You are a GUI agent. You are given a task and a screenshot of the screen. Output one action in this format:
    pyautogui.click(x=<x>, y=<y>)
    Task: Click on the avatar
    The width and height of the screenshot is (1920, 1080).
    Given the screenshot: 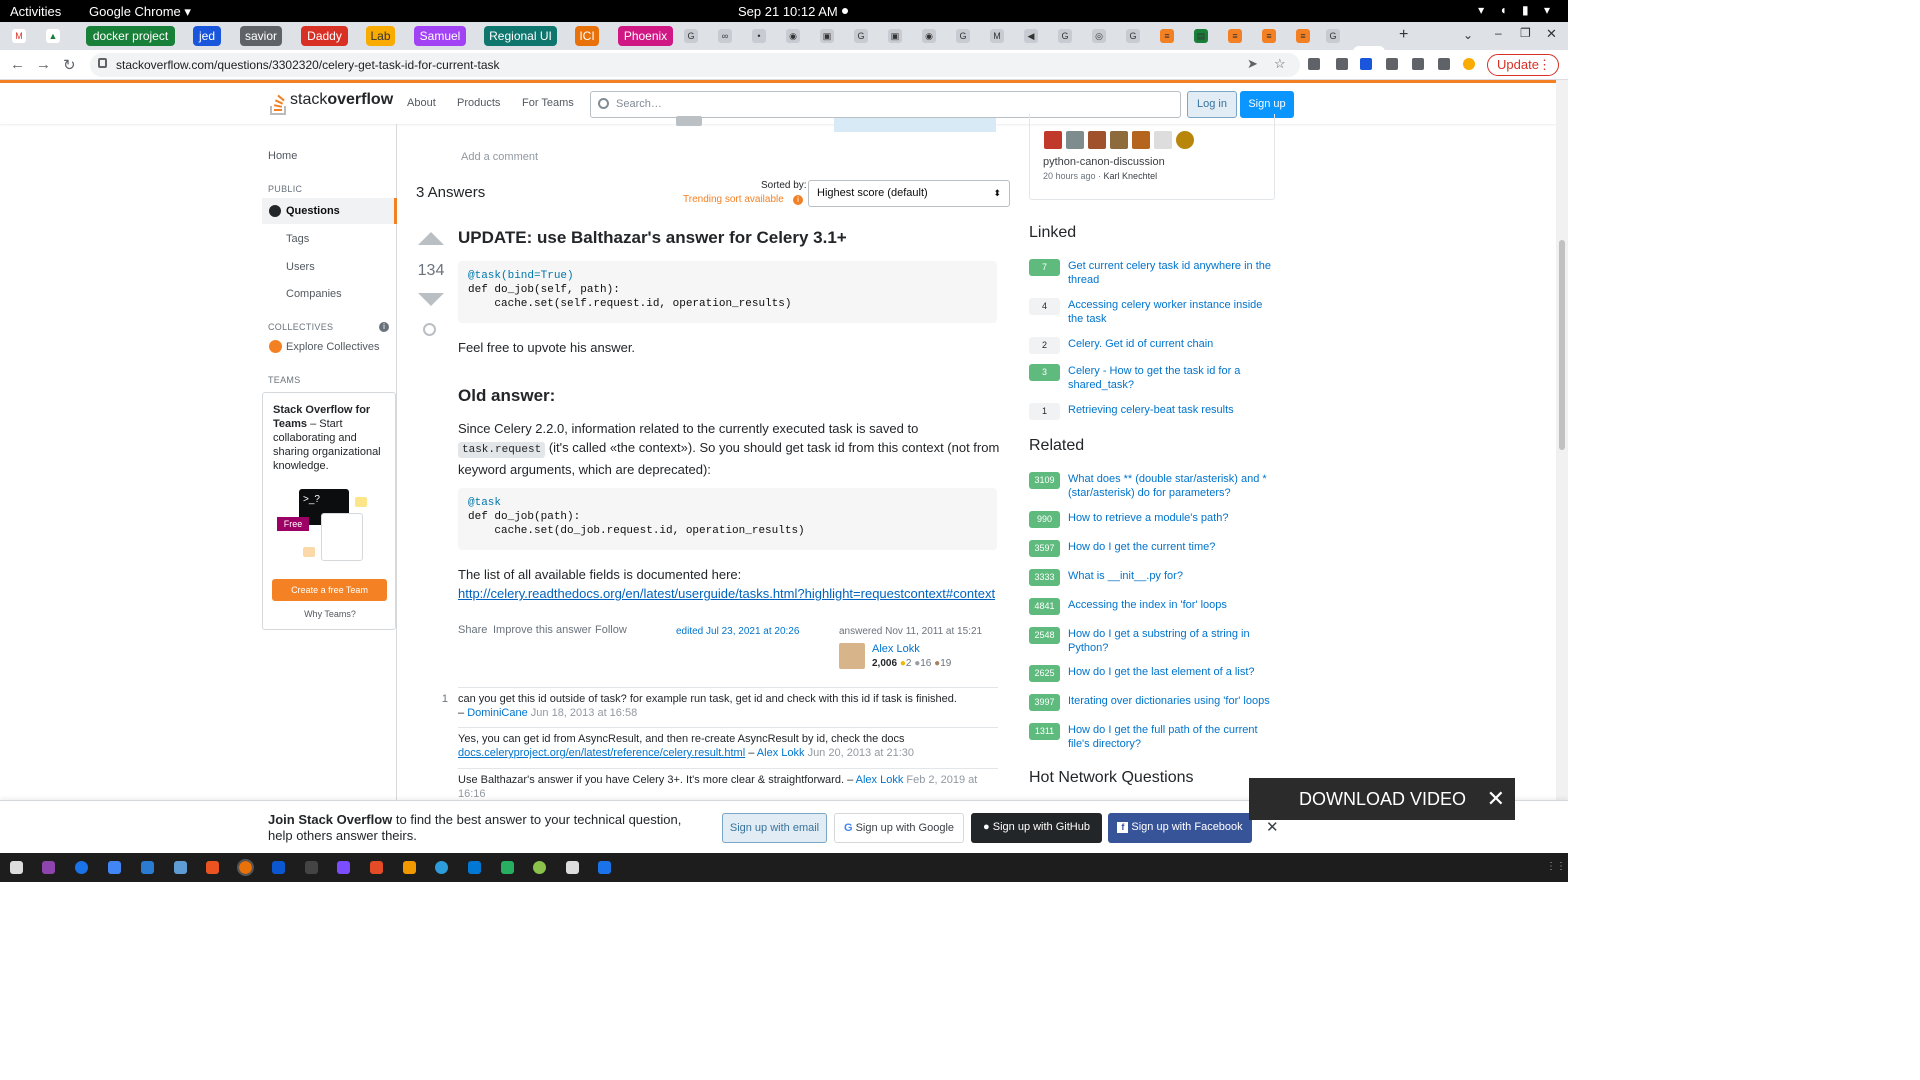 What is the action you would take?
    pyautogui.click(x=852, y=656)
    